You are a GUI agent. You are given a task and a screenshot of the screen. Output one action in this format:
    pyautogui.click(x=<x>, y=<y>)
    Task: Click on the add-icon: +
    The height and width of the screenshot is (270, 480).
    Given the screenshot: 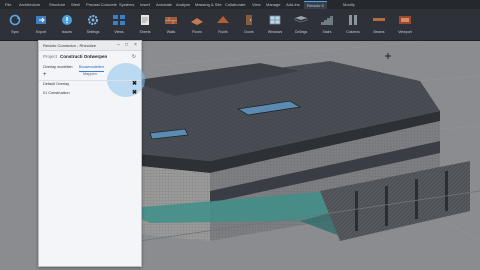 What is the action you would take?
    pyautogui.click(x=46, y=75)
    